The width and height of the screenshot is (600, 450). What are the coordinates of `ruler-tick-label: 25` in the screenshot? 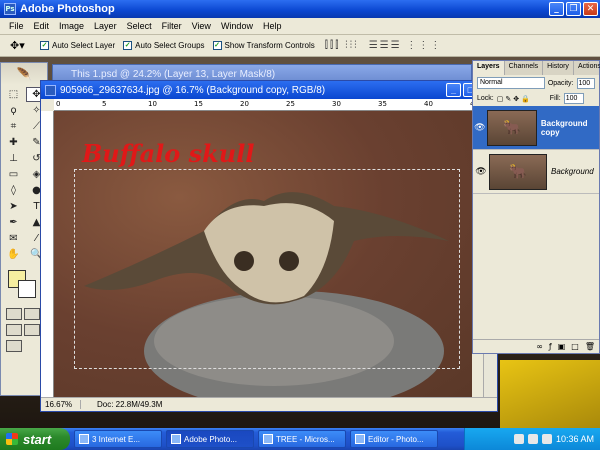 It's located at (290, 104).